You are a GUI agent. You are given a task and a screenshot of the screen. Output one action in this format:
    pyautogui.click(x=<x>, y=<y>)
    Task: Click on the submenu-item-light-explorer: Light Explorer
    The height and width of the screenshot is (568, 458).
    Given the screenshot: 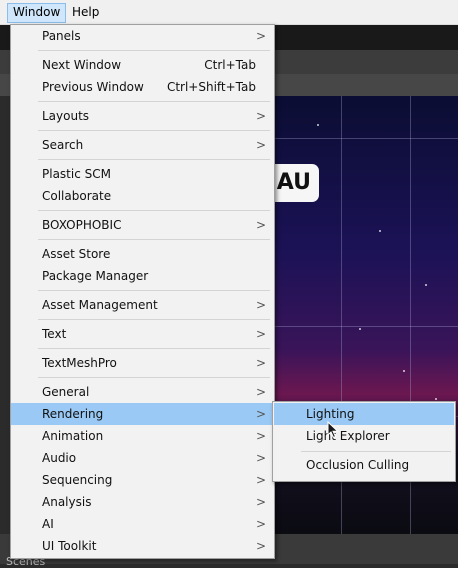 What is the action you would take?
    pyautogui.click(x=364, y=436)
    